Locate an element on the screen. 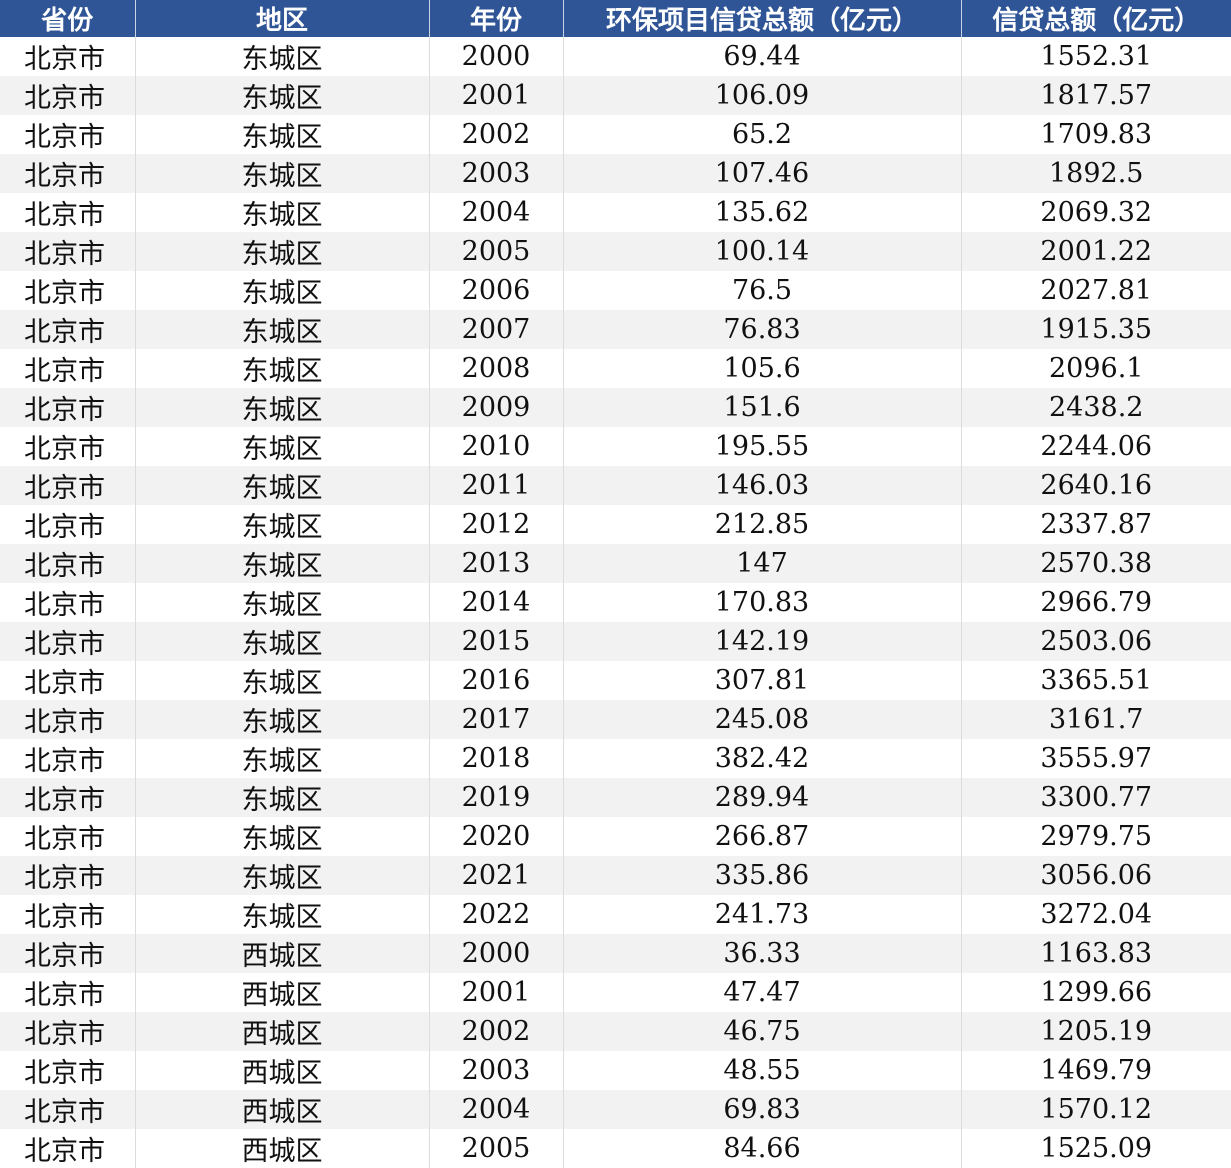 This screenshot has width=1231, height=1168. cell-year: 2011 is located at coordinates (496, 485).